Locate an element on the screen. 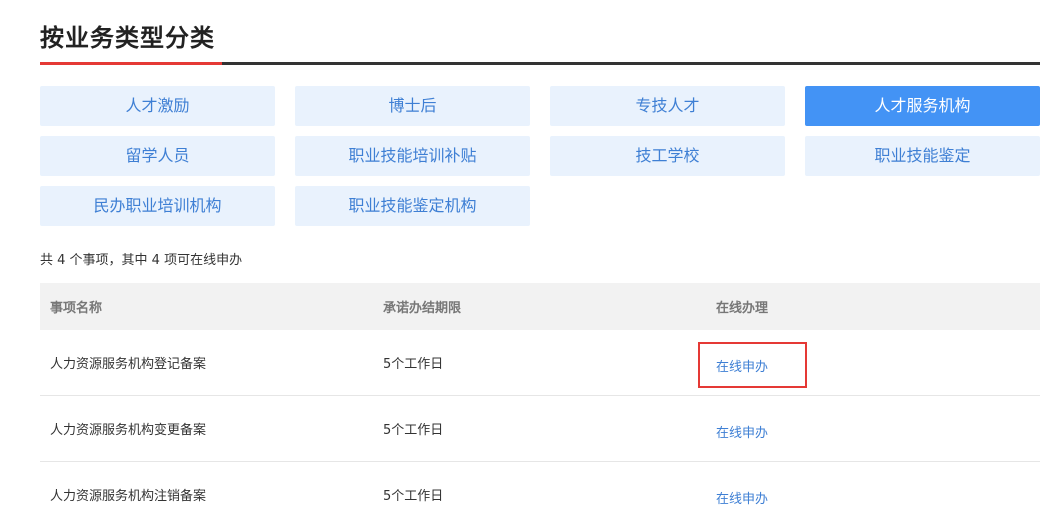 This screenshot has height=509, width=1057. title-divider-accent is located at coordinates (131, 63).